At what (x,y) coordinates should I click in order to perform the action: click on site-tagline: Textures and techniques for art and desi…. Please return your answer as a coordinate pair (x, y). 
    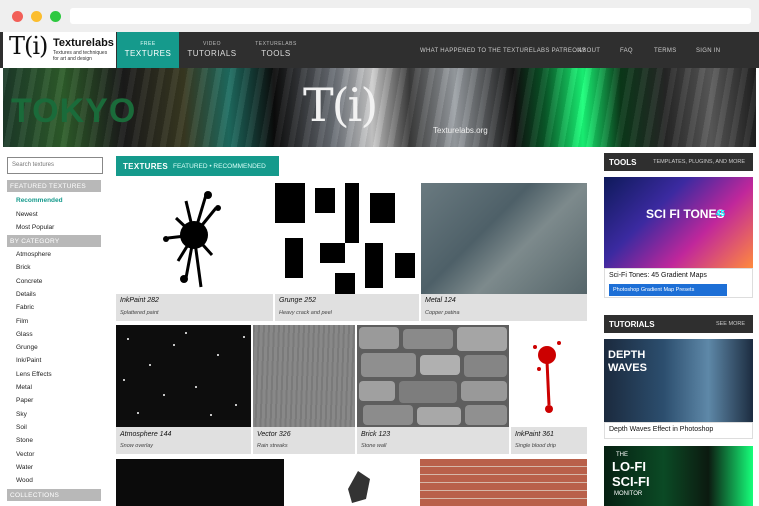
    Looking at the image, I should click on (80, 56).